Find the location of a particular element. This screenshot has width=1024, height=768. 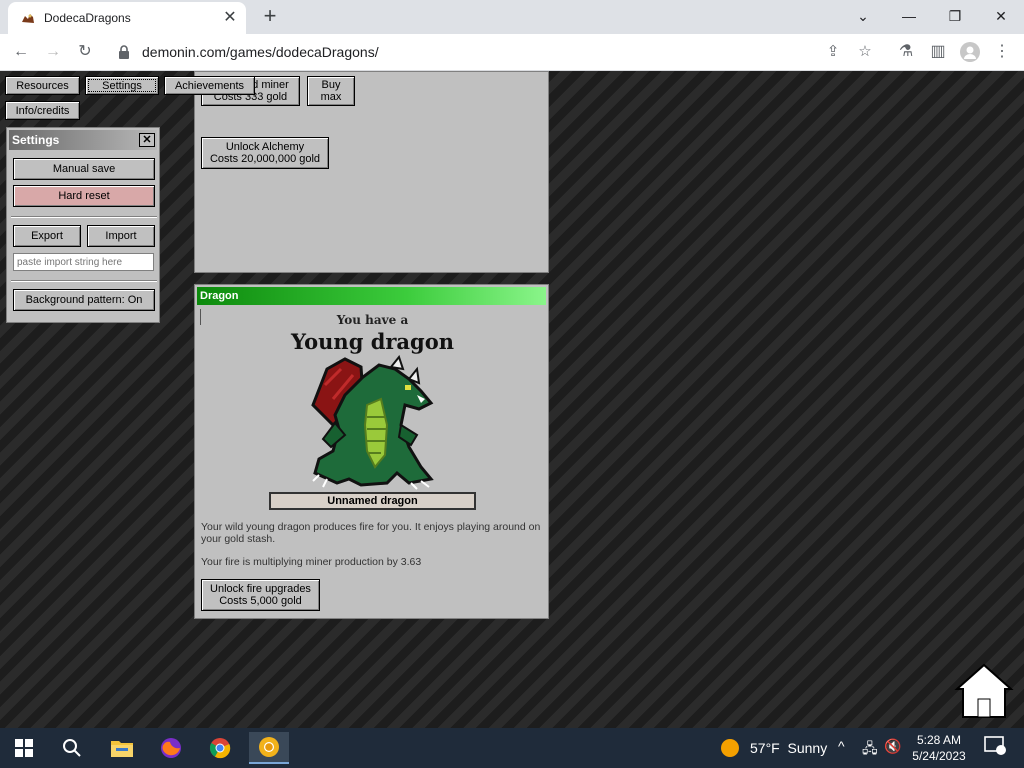

firefox-icon is located at coordinates (171, 748).